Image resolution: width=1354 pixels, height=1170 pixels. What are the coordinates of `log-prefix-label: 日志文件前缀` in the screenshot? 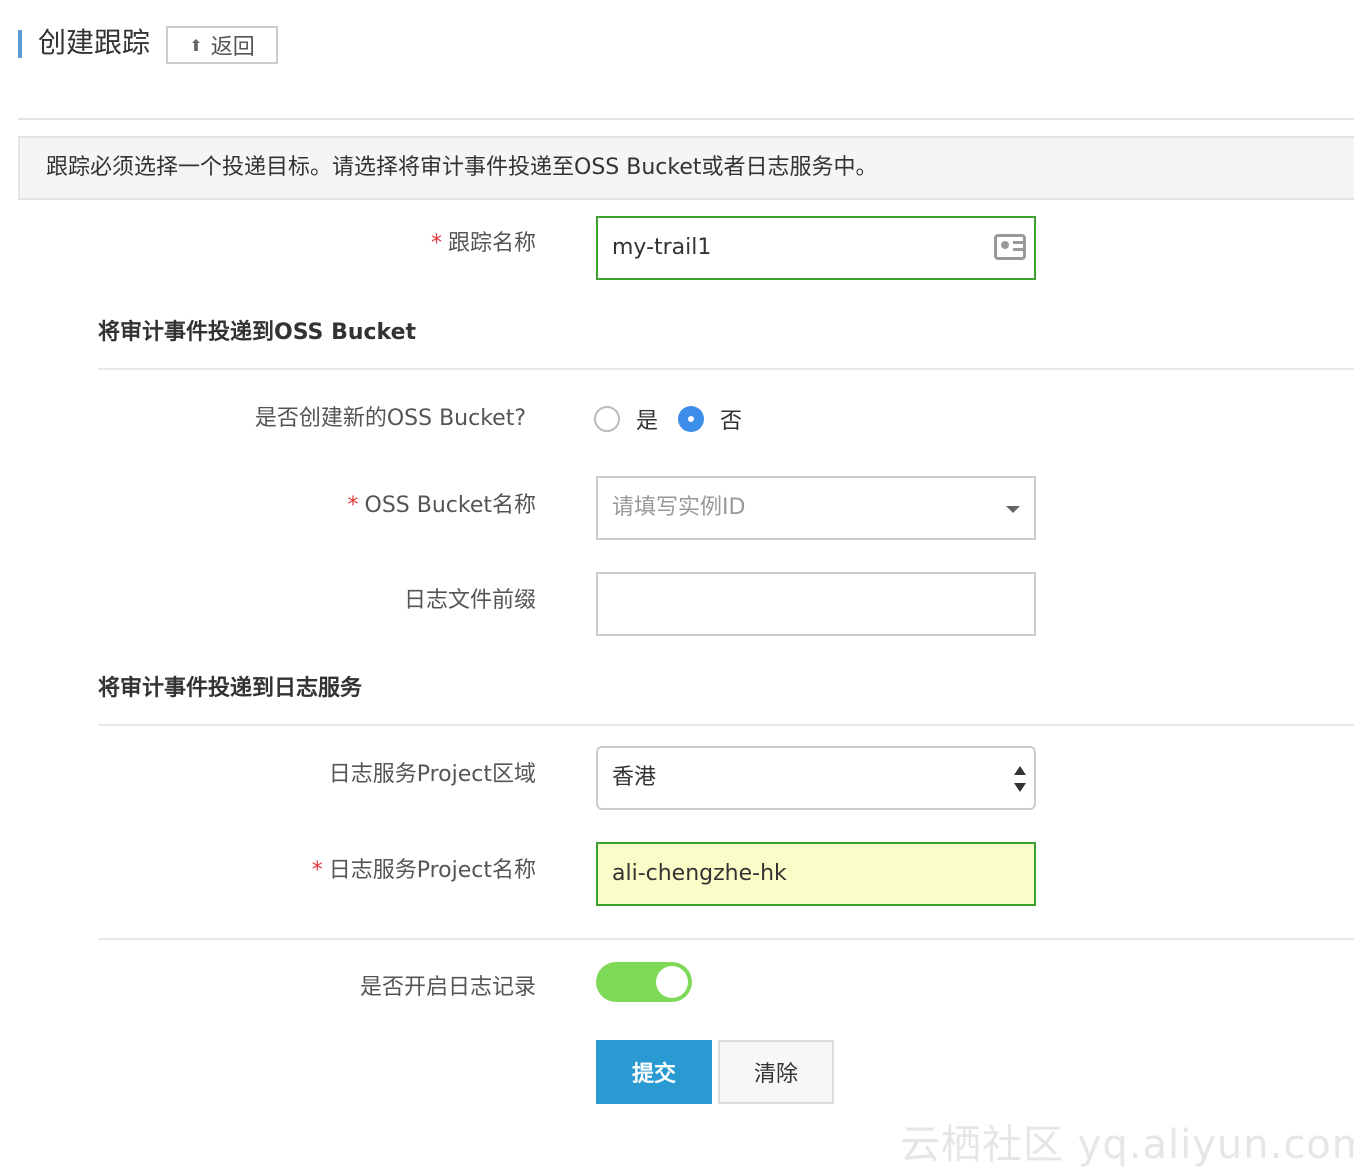 It's located at (469, 600).